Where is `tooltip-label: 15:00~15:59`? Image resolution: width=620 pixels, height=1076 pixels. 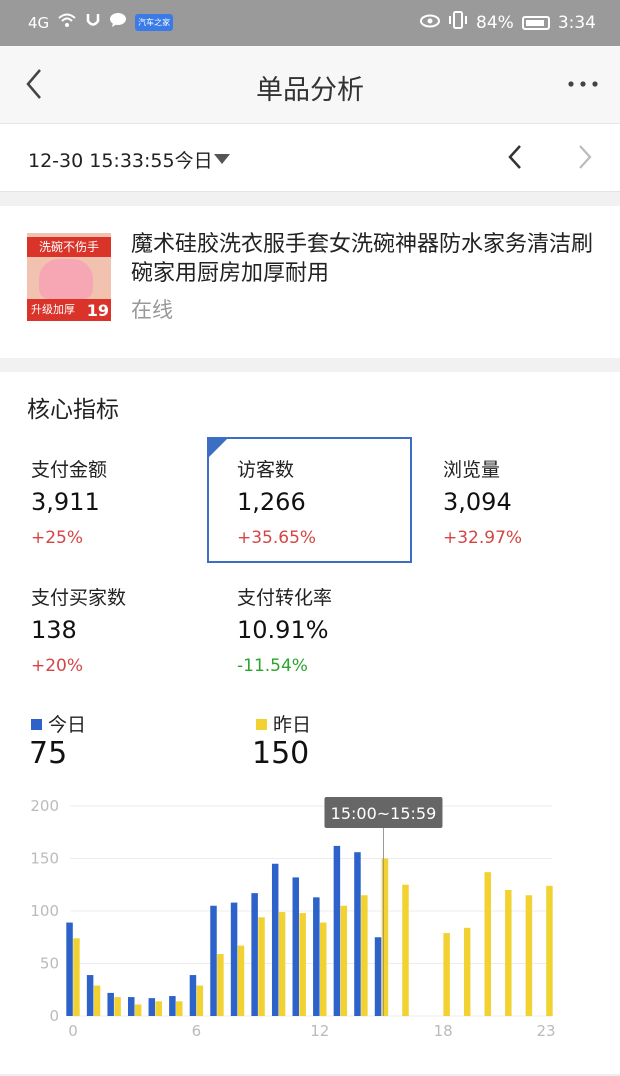 tooltip-label: 15:00~15:59 is located at coordinates (384, 813).